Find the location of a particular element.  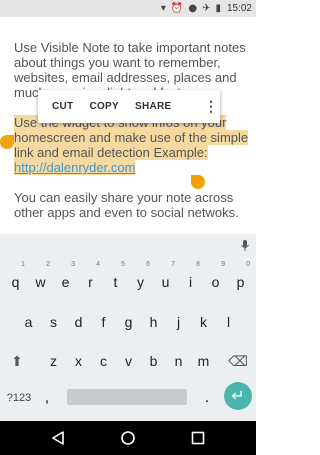

key-j: j is located at coordinates (178, 322).